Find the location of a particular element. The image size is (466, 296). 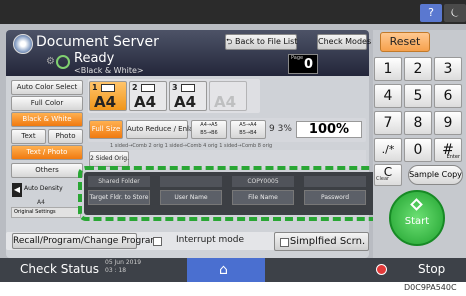

key-8: 8 is located at coordinates (418, 123).